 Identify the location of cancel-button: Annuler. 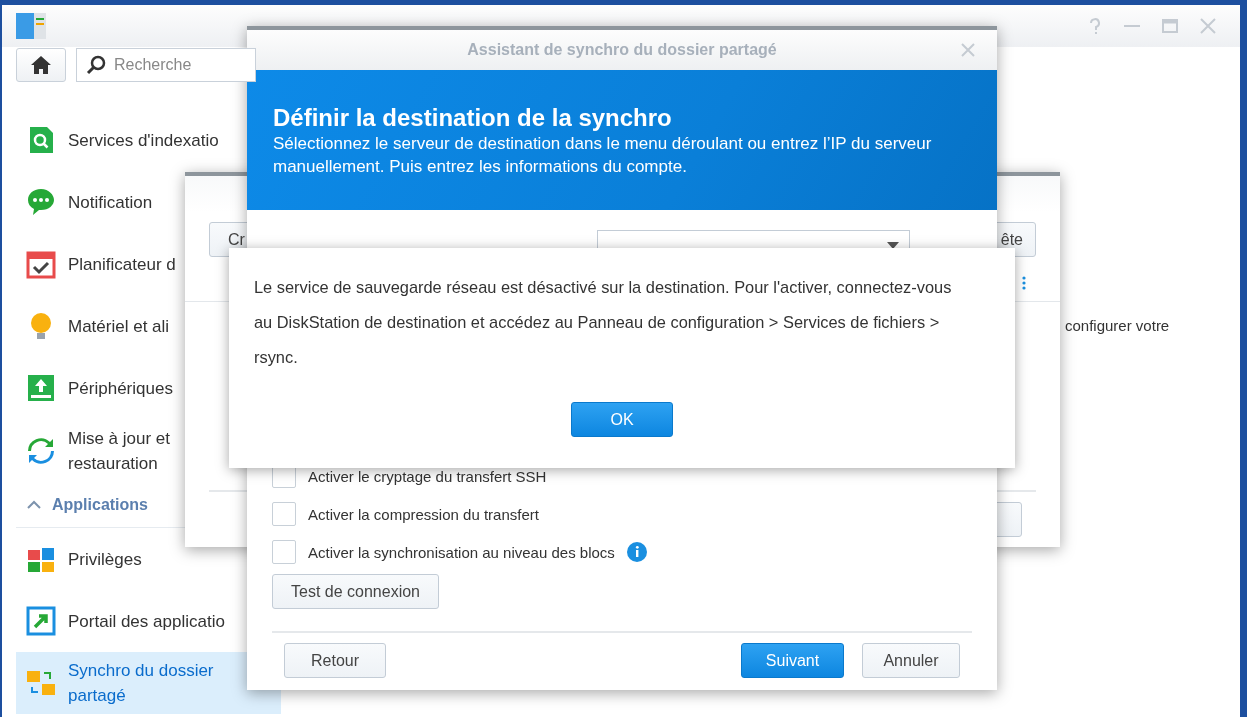
(911, 660).